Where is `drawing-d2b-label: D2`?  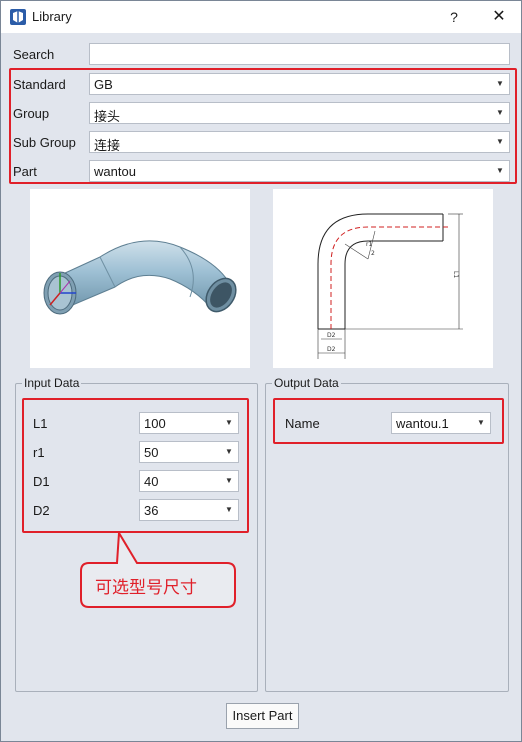
drawing-d2b-label: D2 is located at coordinates (331, 349).